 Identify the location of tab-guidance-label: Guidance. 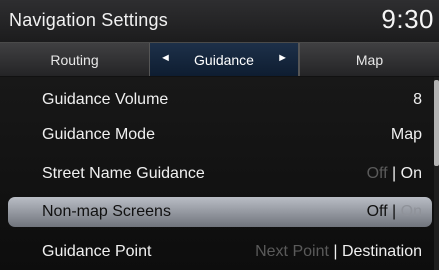
(224, 59).